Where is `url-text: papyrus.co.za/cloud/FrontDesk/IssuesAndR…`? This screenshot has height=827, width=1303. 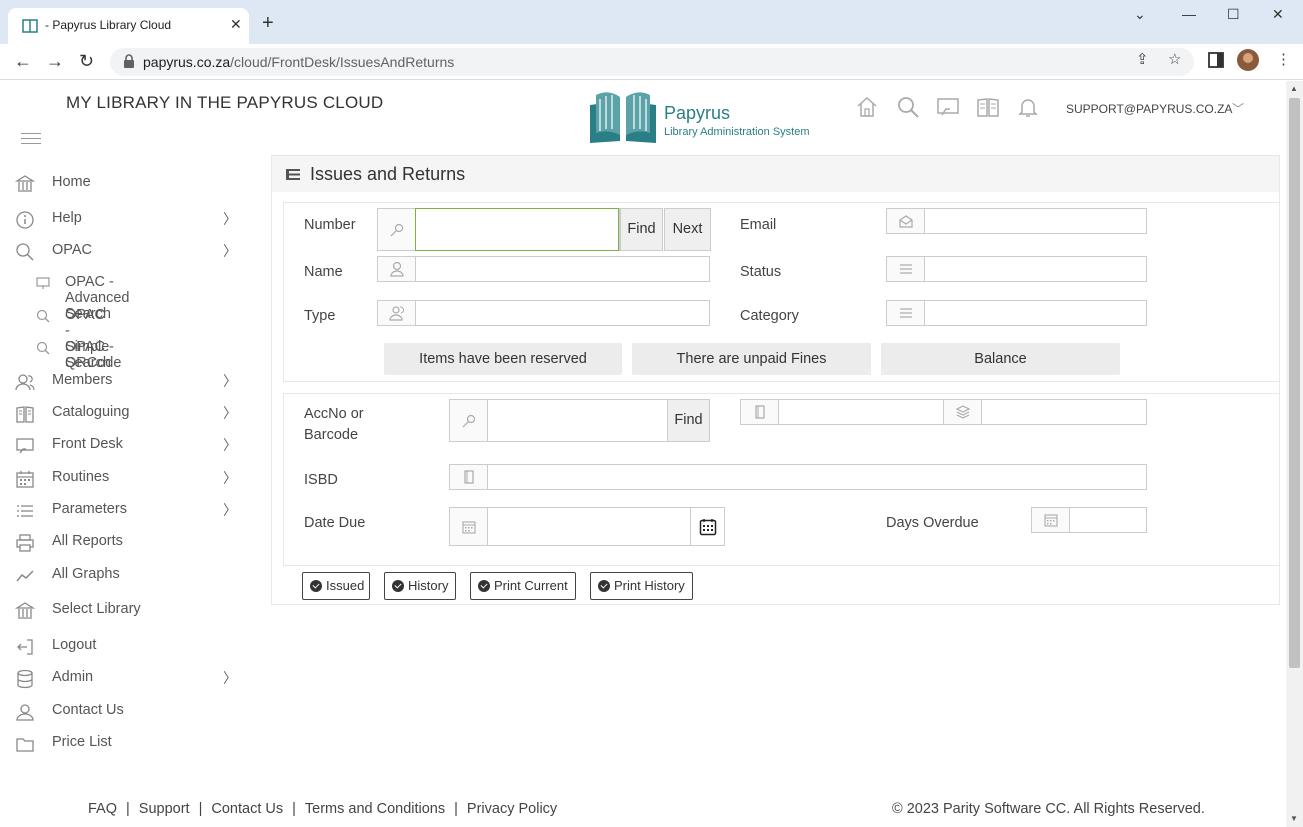
url-text: papyrus.co.za/cloud/FrontDesk/IssuesAndR… is located at coordinates (298, 62).